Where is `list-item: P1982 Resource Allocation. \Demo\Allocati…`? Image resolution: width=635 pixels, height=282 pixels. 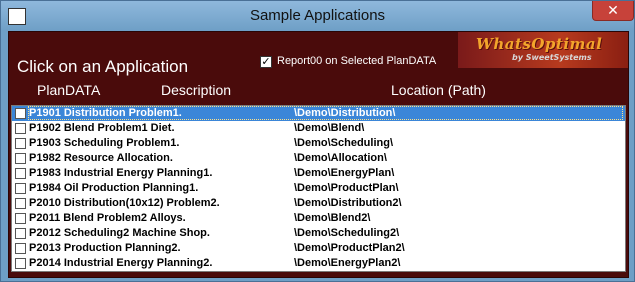
list-item: P1982 Resource Allocation. \Demo\Allocati… is located at coordinates (318, 158).